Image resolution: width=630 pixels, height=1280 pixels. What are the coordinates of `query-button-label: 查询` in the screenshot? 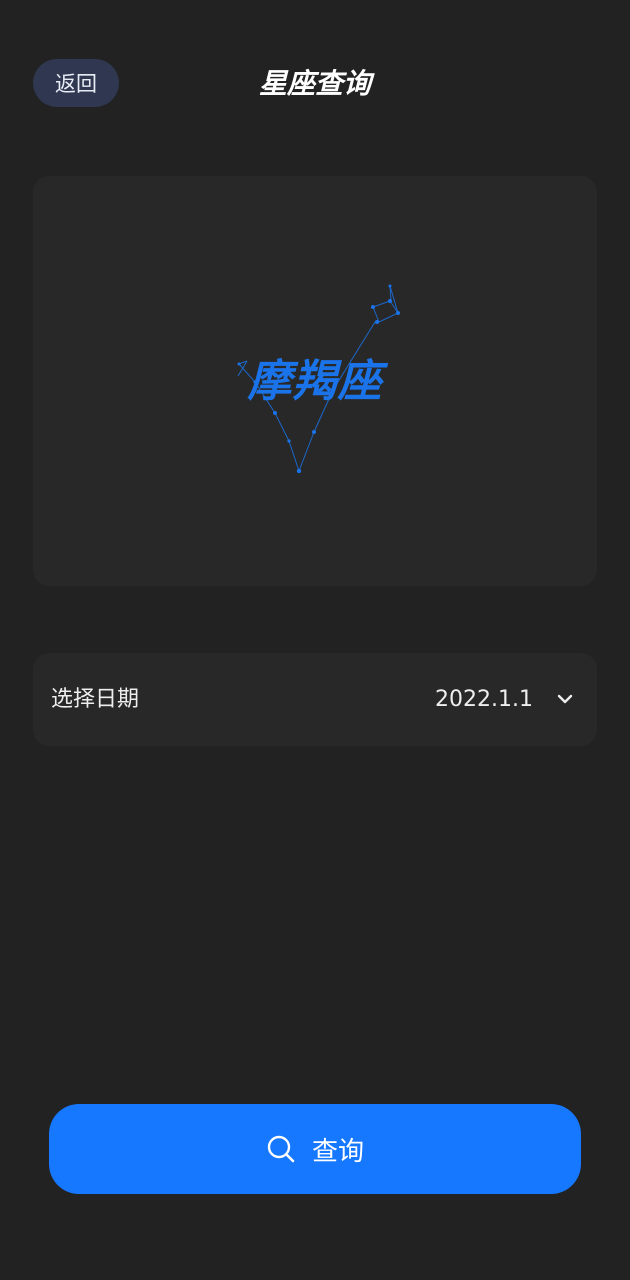 It's located at (337, 1151).